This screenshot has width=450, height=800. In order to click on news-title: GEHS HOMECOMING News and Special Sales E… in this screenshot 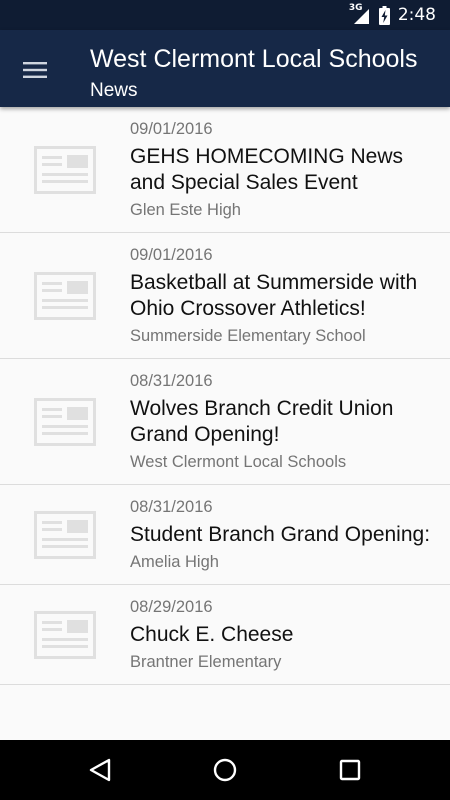, I will do `click(267, 169)`.